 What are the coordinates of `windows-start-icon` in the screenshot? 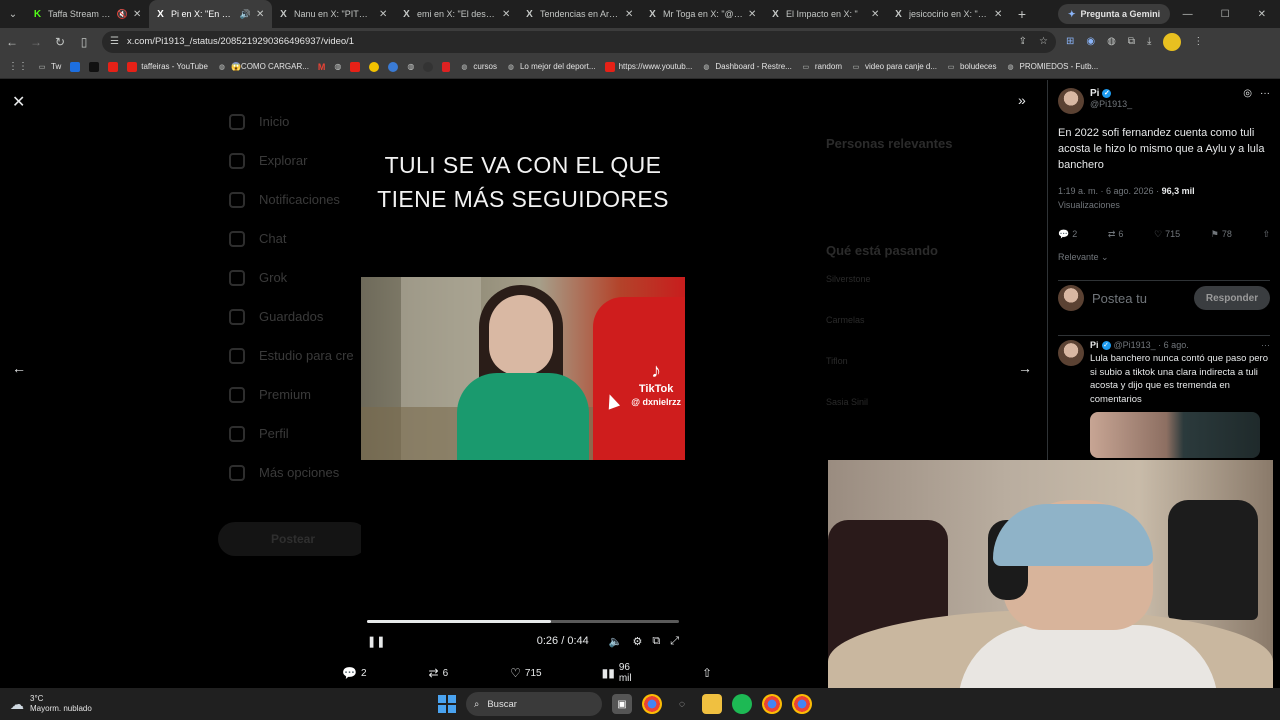 It's located at (447, 704).